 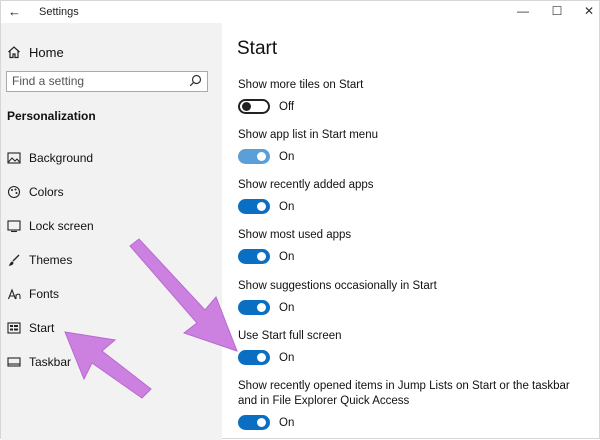 I want to click on palette-icon, so click(x=14, y=192).